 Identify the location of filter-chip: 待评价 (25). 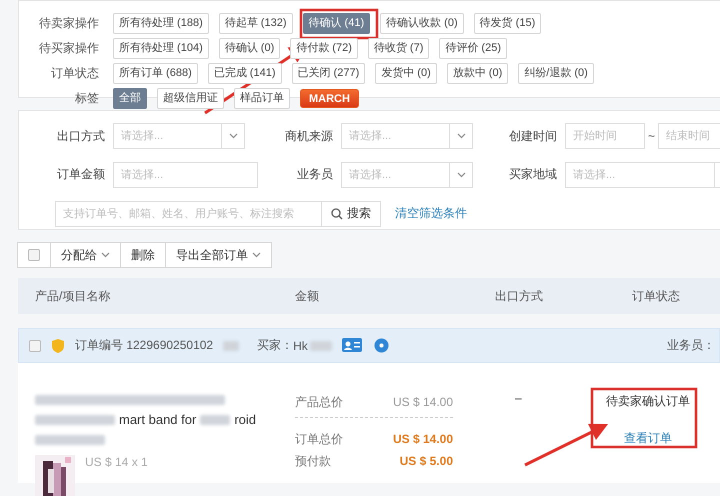
(473, 48).